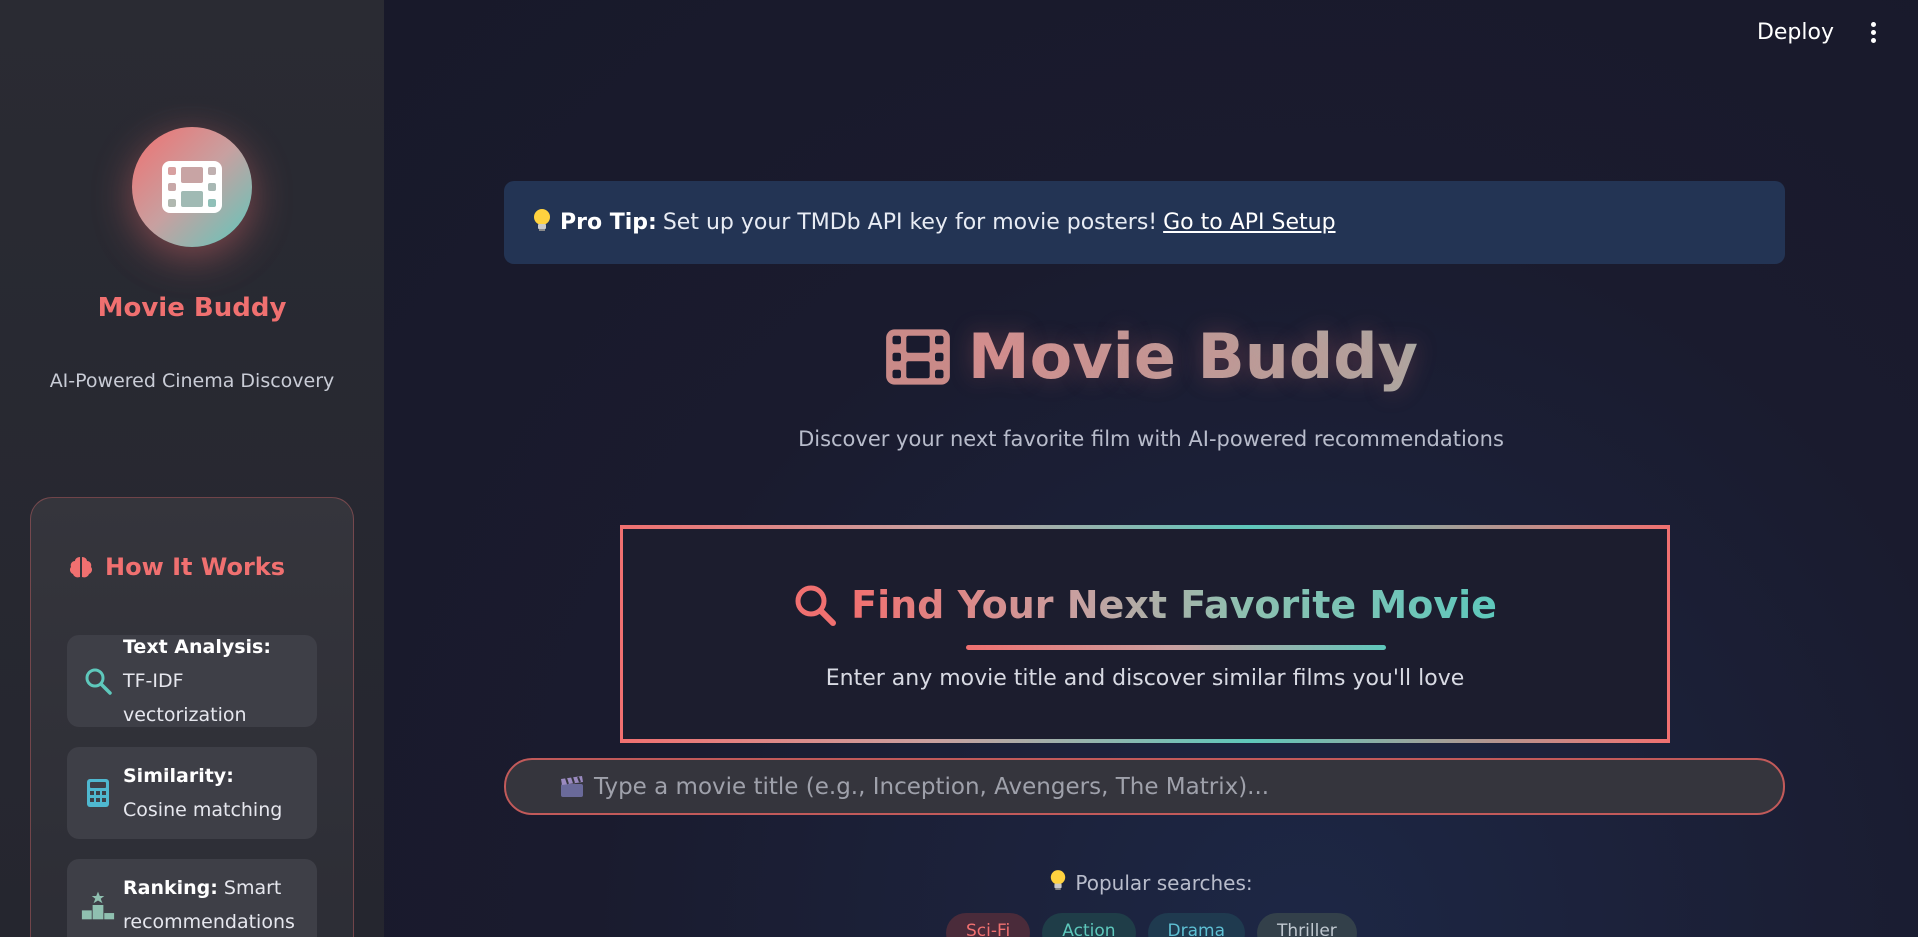  I want to click on deploy-button: Deploy, so click(1795, 32).